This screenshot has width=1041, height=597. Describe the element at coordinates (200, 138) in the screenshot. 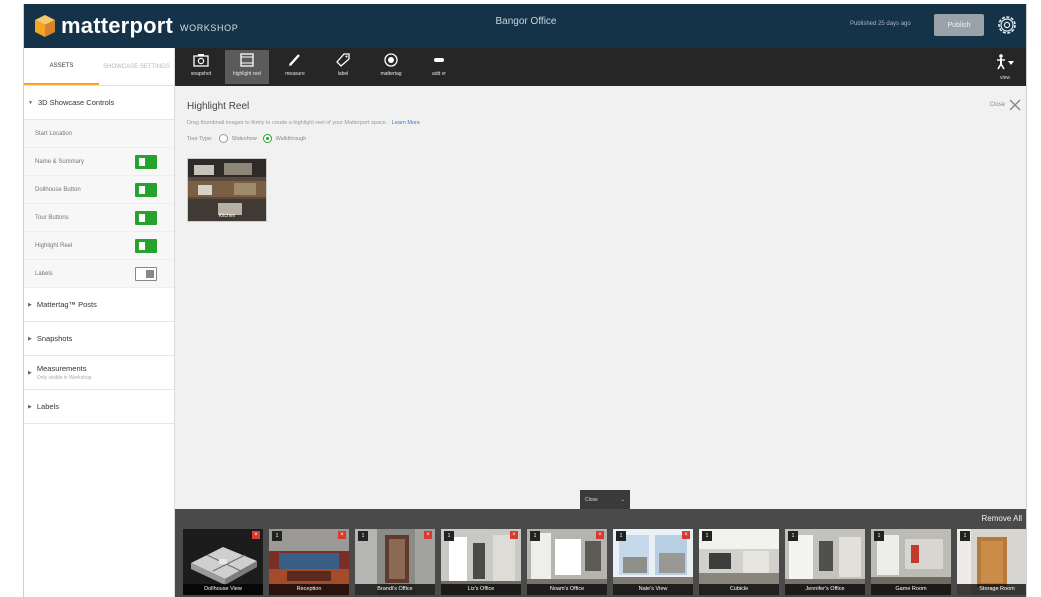

I see `tour-type-label: Tour Type:` at that location.